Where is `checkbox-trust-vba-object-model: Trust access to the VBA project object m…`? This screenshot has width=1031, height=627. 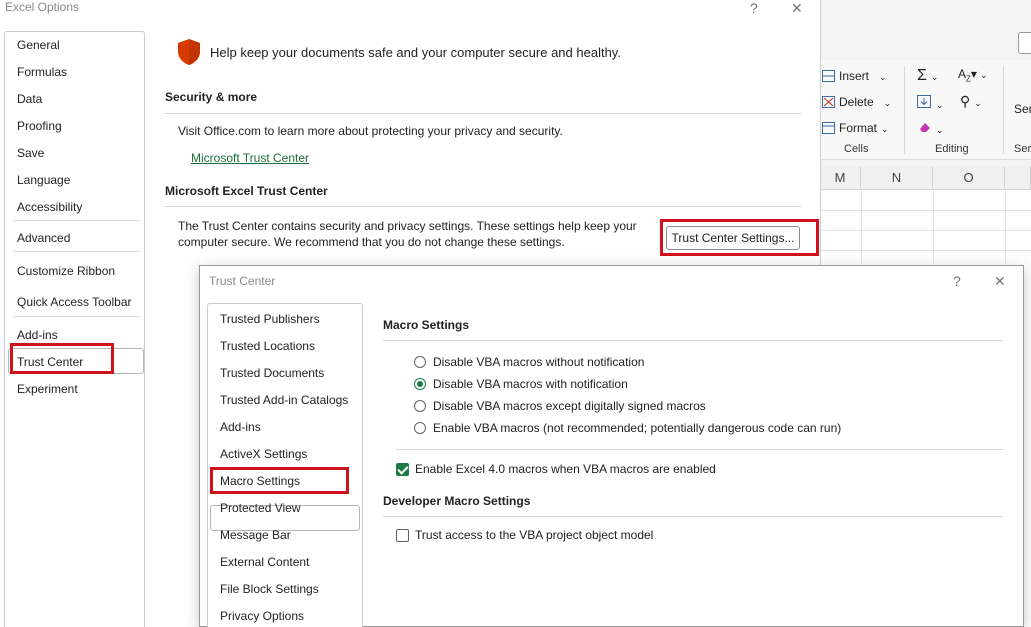 checkbox-trust-vba-object-model: Trust access to the VBA project object m… is located at coordinates (524, 535).